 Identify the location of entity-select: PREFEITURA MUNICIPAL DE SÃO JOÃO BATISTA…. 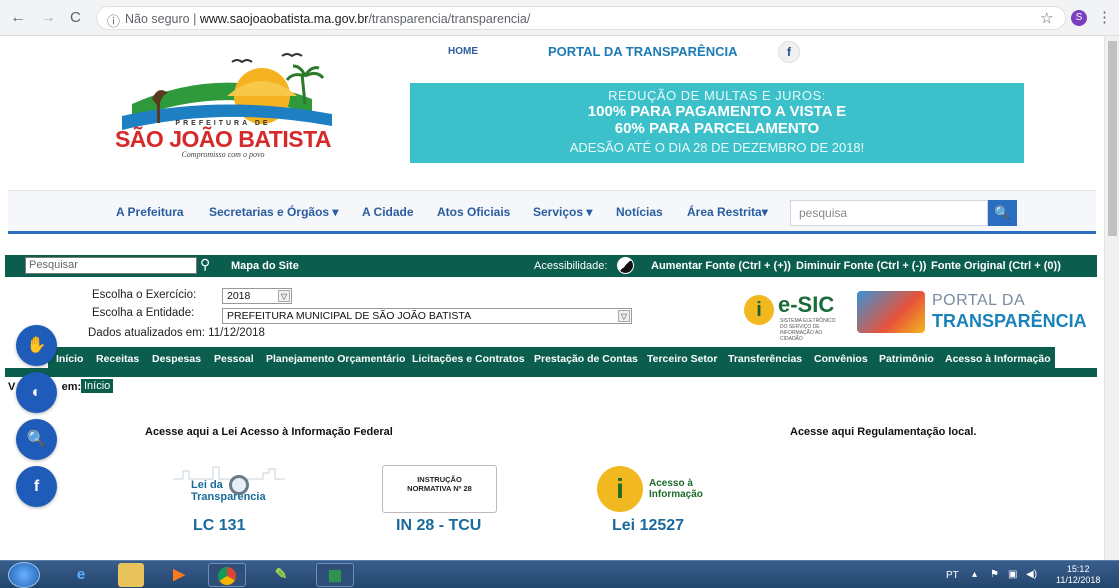
(427, 316).